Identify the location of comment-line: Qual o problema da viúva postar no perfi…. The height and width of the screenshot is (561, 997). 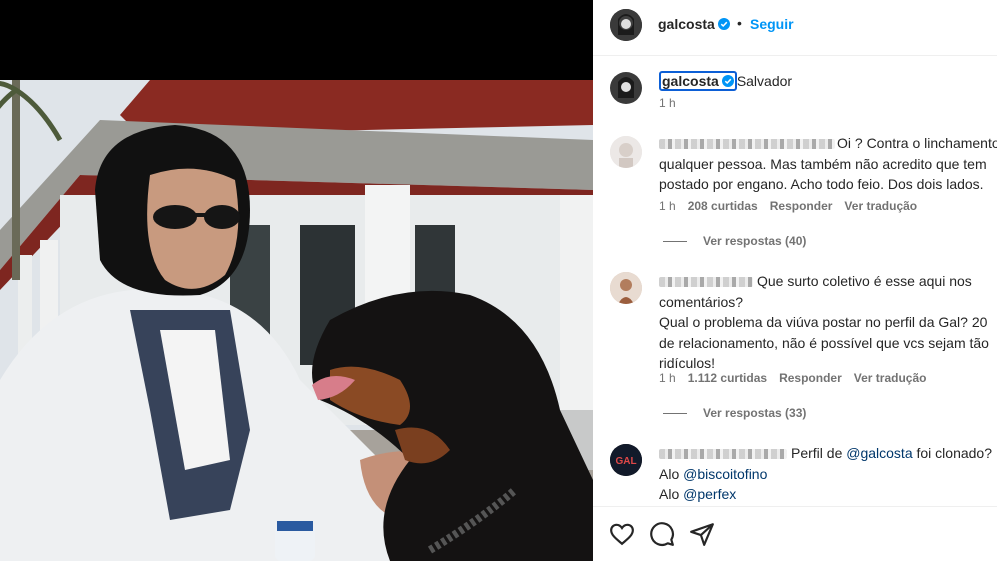
(823, 322).